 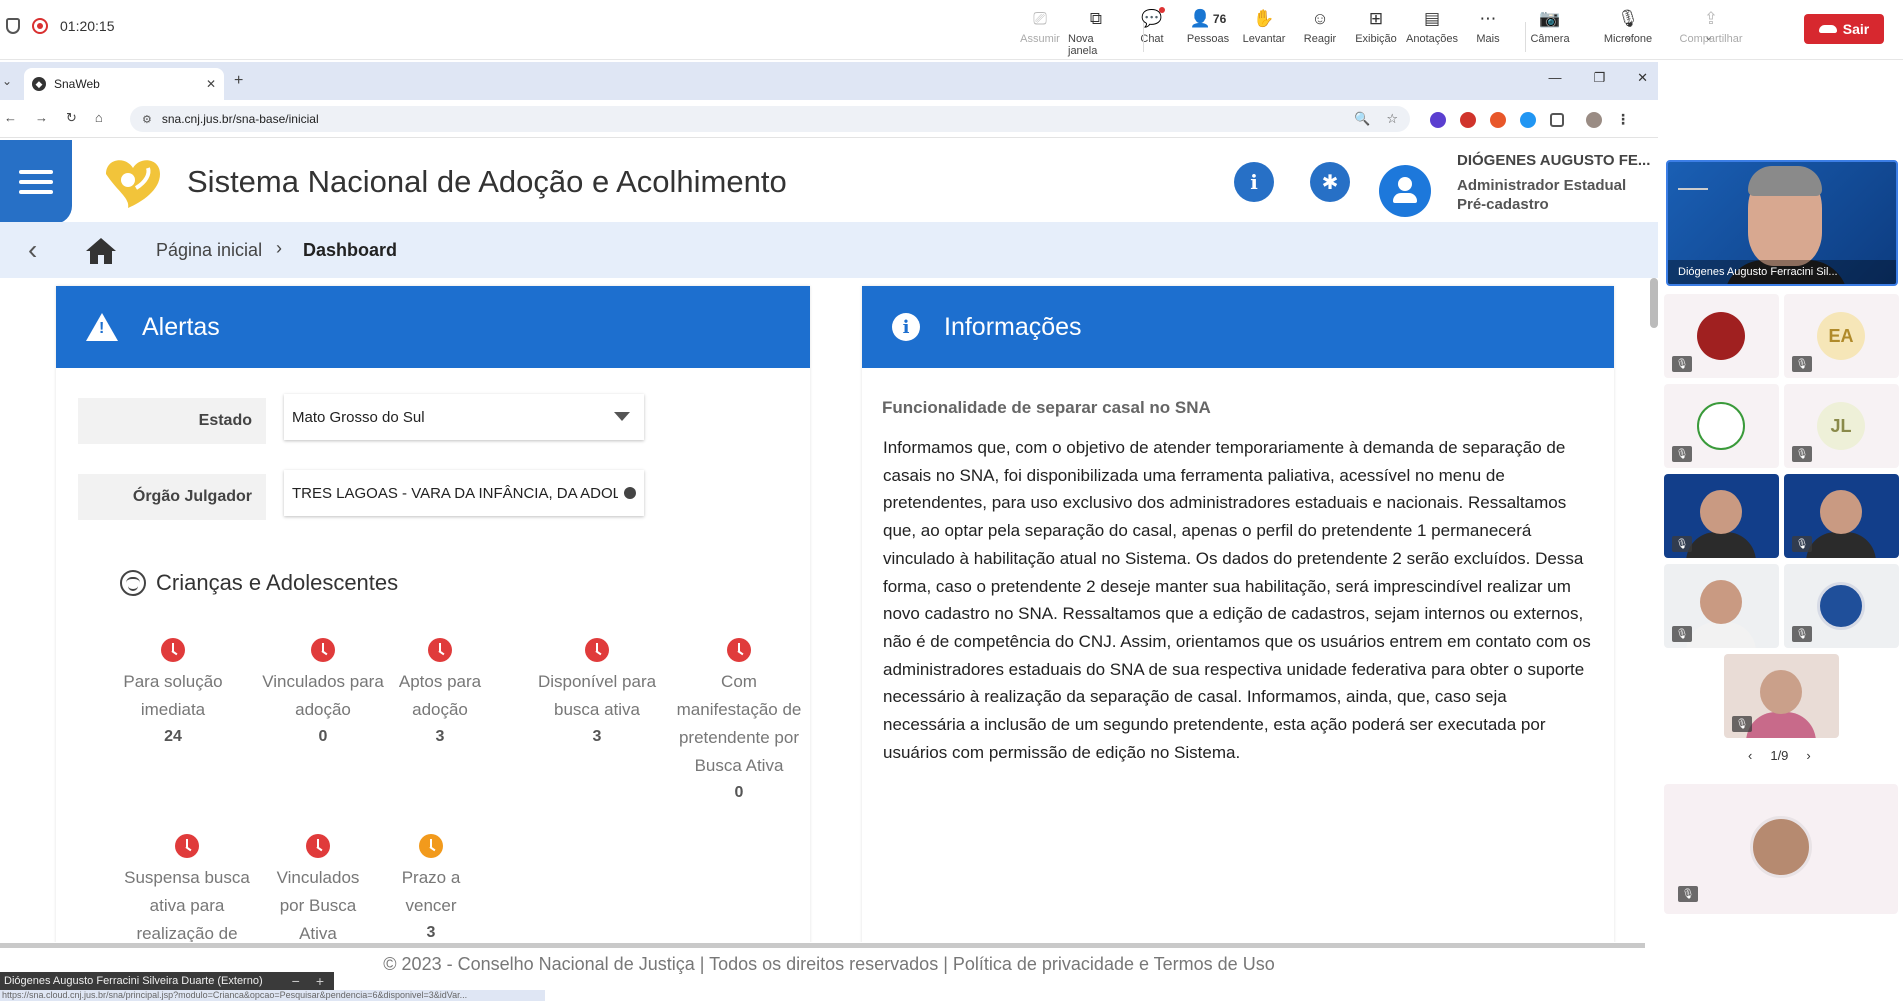 What do you see at coordinates (630, 493) in the screenshot?
I see `clear-icon` at bounding box center [630, 493].